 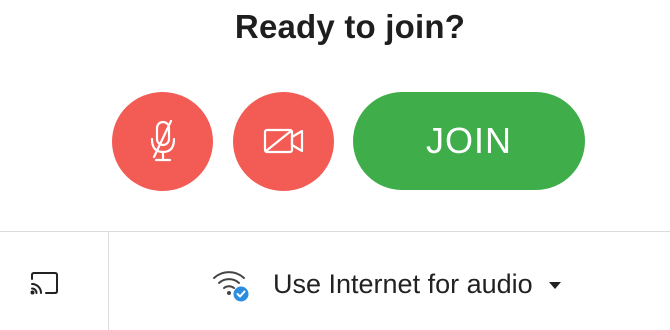 I want to click on microphone-muted-icon, so click(x=163, y=141).